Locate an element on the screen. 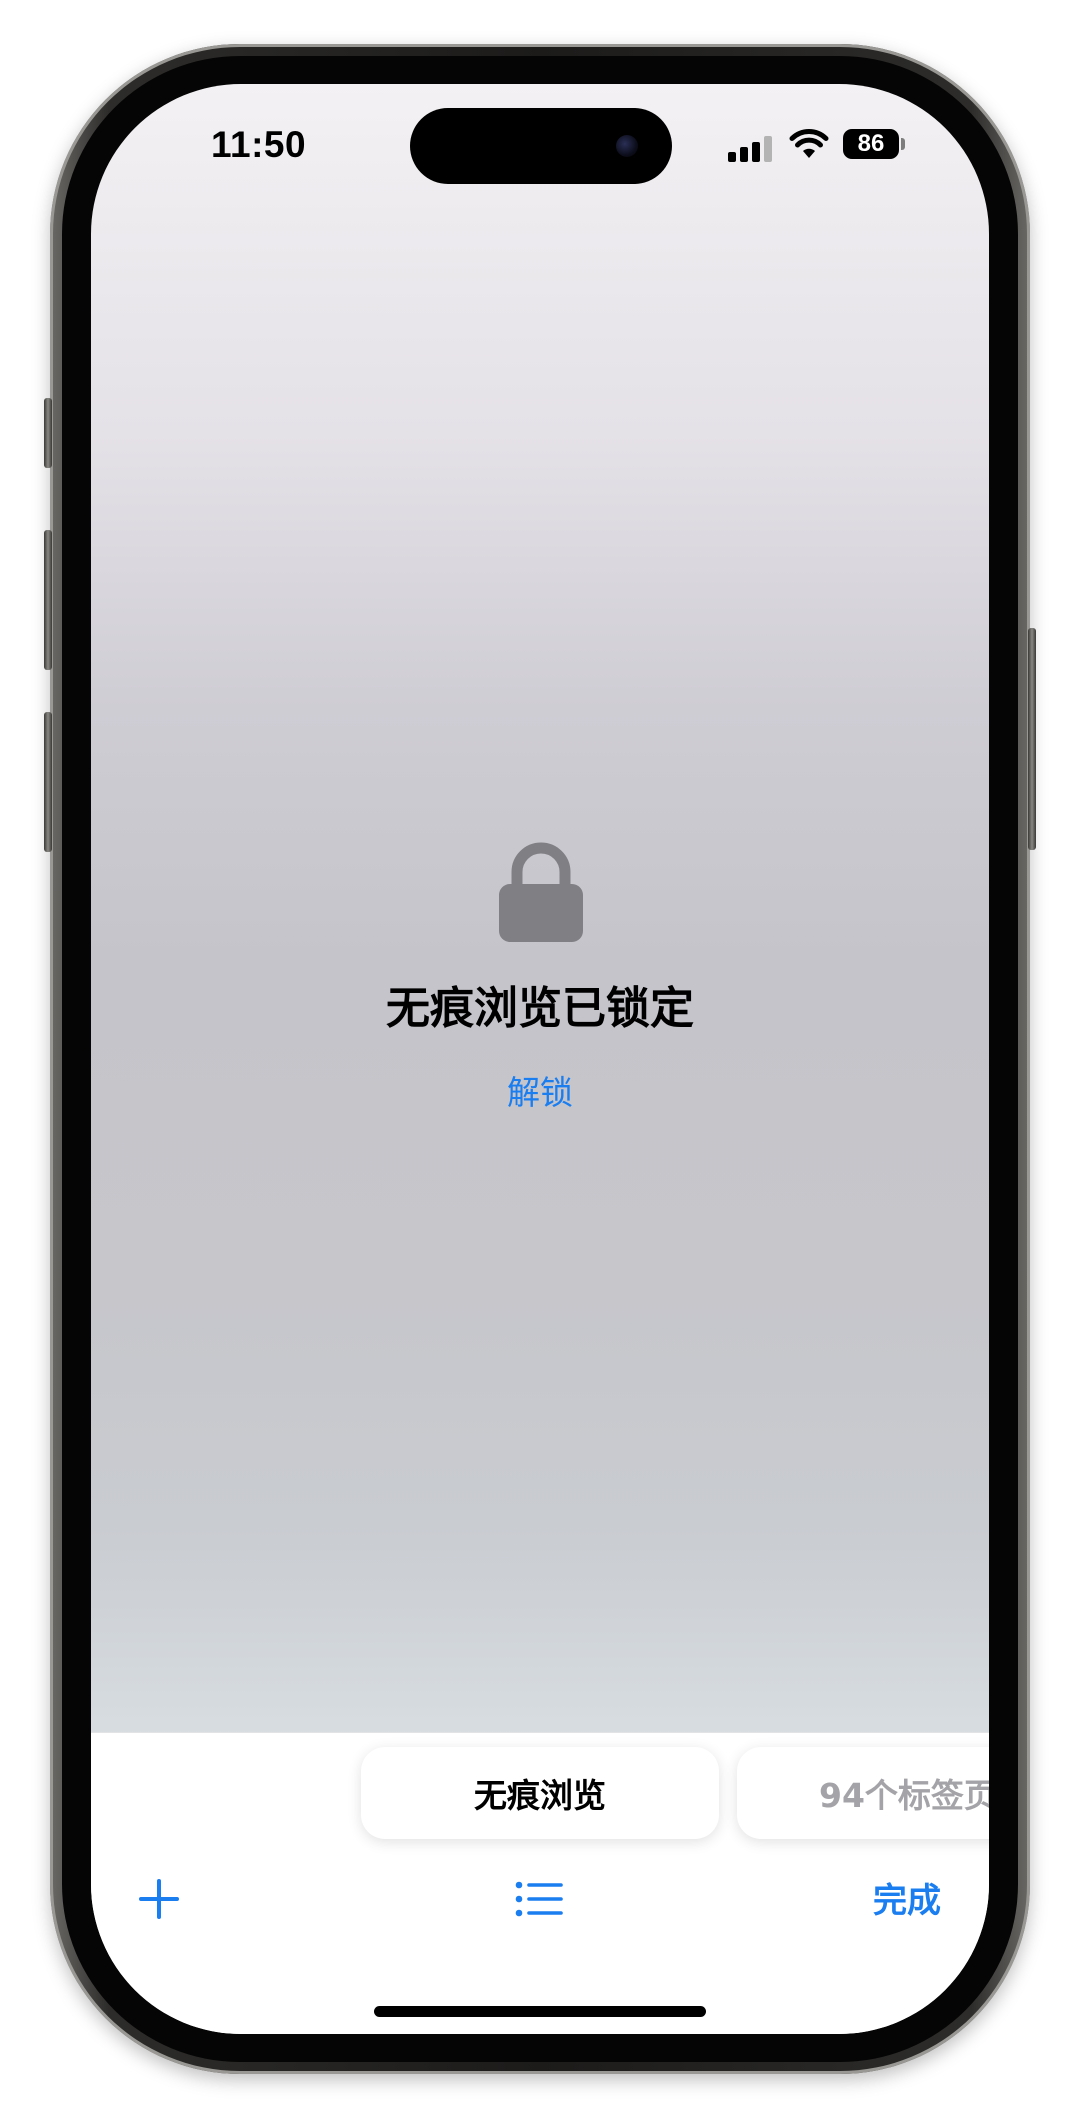  plus-icon is located at coordinates (159, 1899).